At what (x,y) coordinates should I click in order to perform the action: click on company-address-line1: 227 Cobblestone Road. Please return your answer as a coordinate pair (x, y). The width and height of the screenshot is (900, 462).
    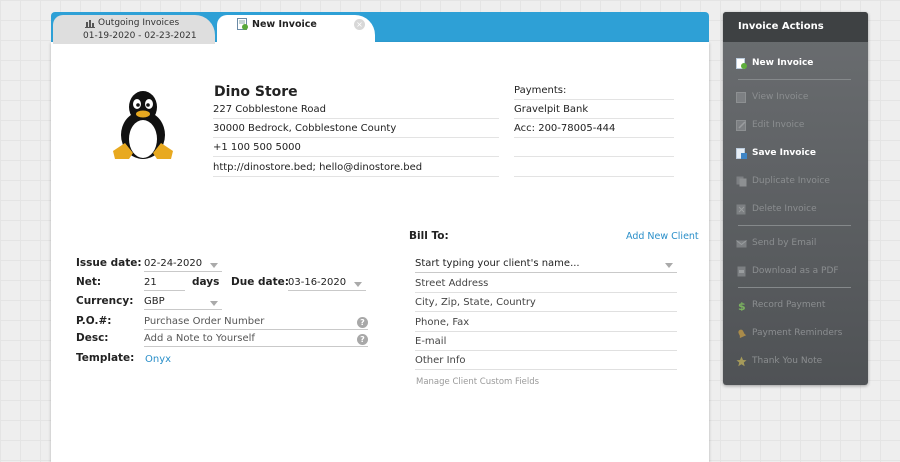
    Looking at the image, I should click on (356, 111).